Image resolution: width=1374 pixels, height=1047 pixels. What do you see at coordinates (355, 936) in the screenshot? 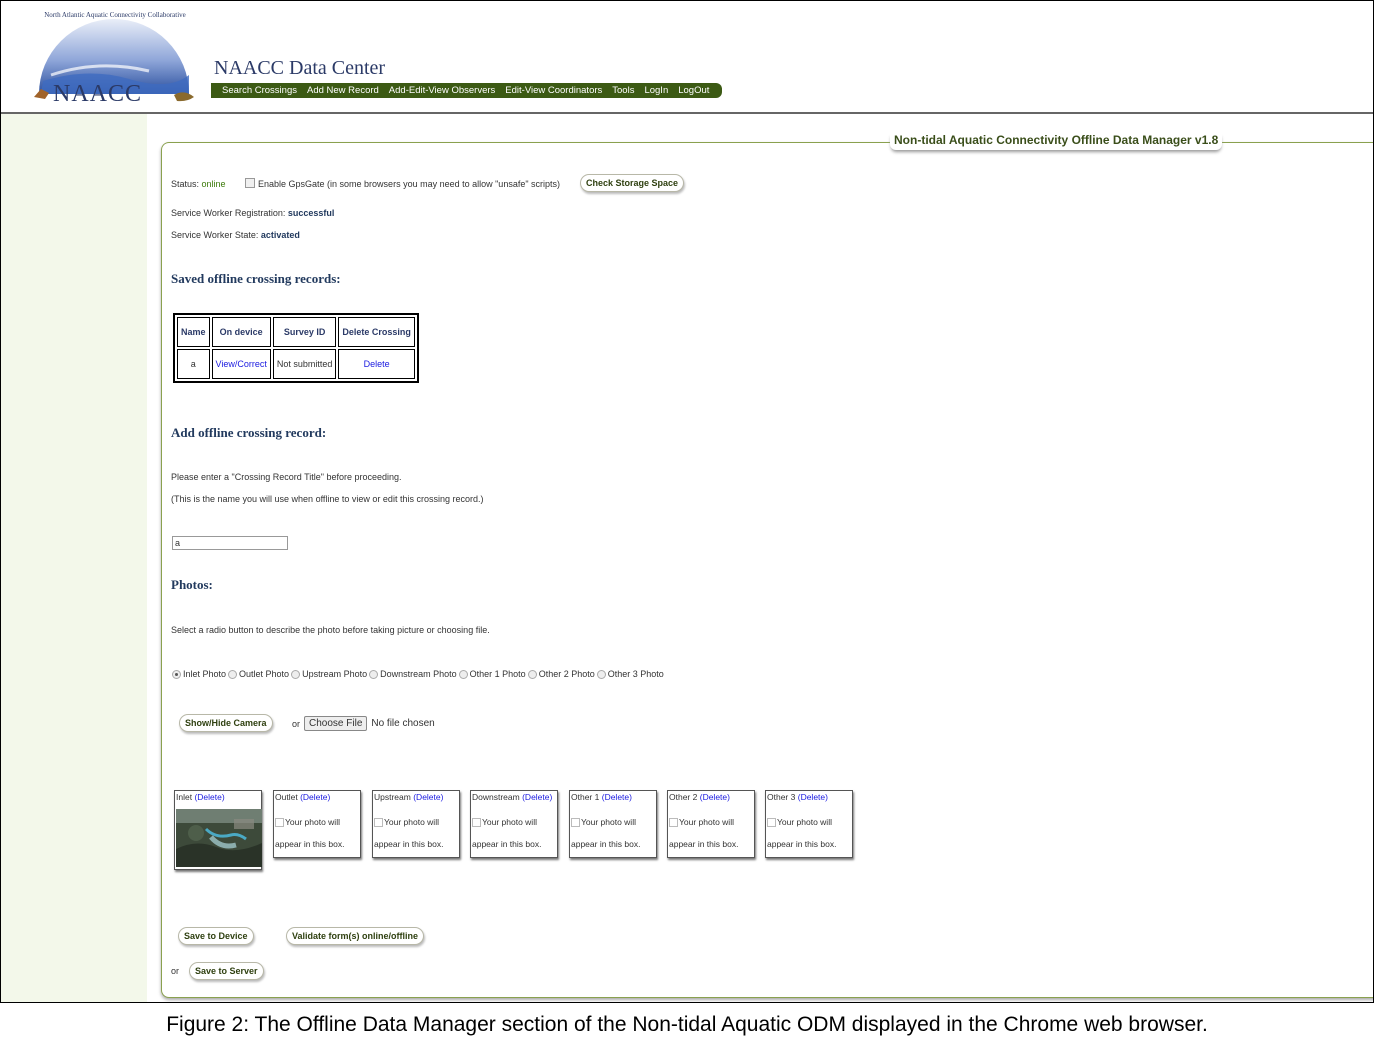
I see `validate-forms-button: Validate form(s) online/offline` at bounding box center [355, 936].